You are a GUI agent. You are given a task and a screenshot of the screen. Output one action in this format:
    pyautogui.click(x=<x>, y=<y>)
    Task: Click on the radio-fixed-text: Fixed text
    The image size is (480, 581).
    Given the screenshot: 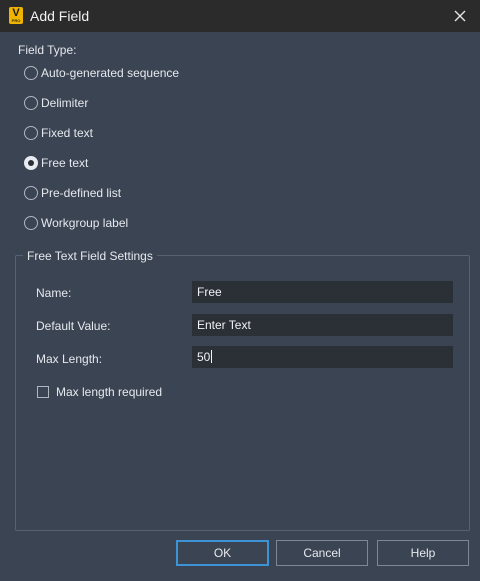 What is the action you would take?
    pyautogui.click(x=58, y=133)
    